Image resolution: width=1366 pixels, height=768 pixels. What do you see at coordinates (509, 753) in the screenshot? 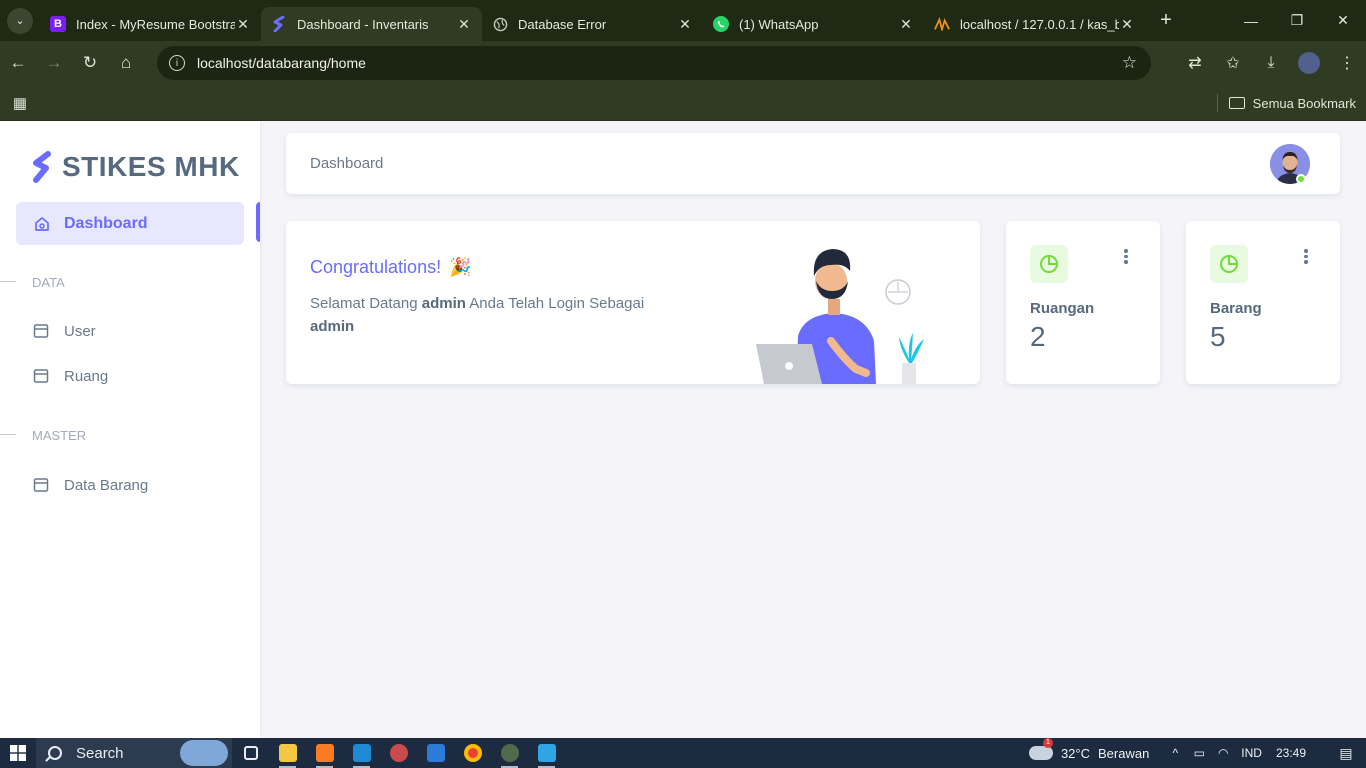
I see `chrome-profile-icon` at bounding box center [509, 753].